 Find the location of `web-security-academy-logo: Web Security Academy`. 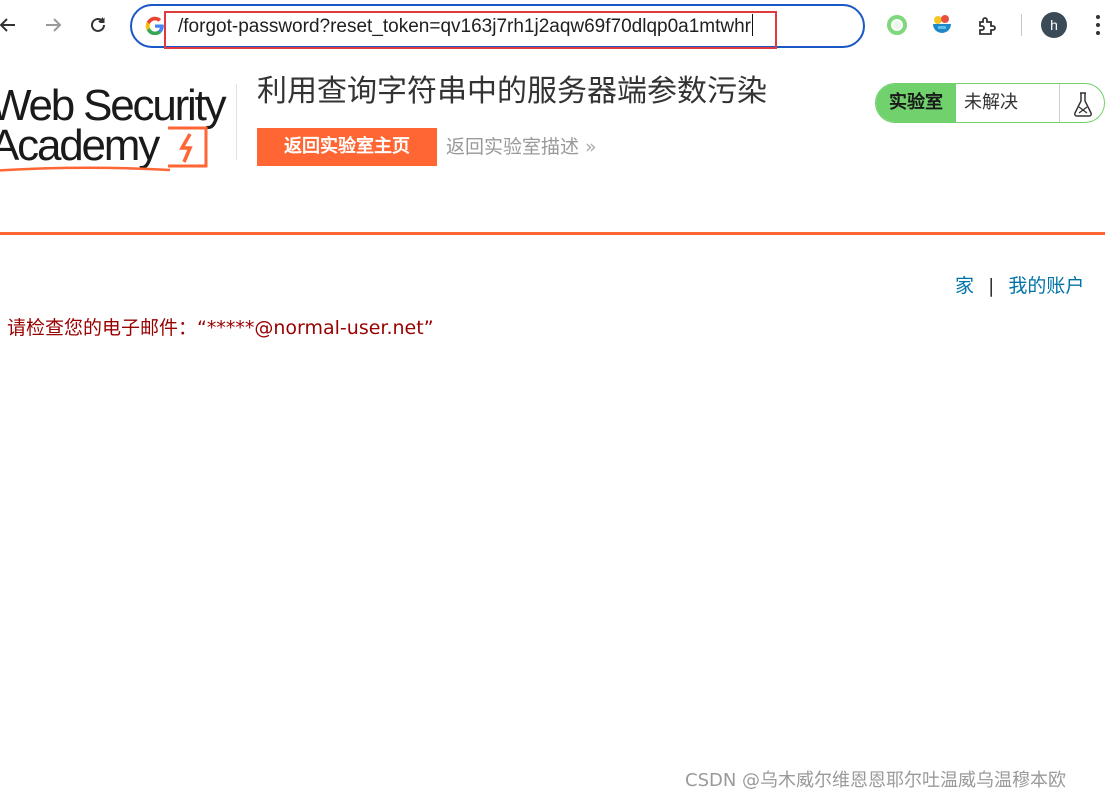

web-security-academy-logo: Web Security Academy is located at coordinates (117, 128).